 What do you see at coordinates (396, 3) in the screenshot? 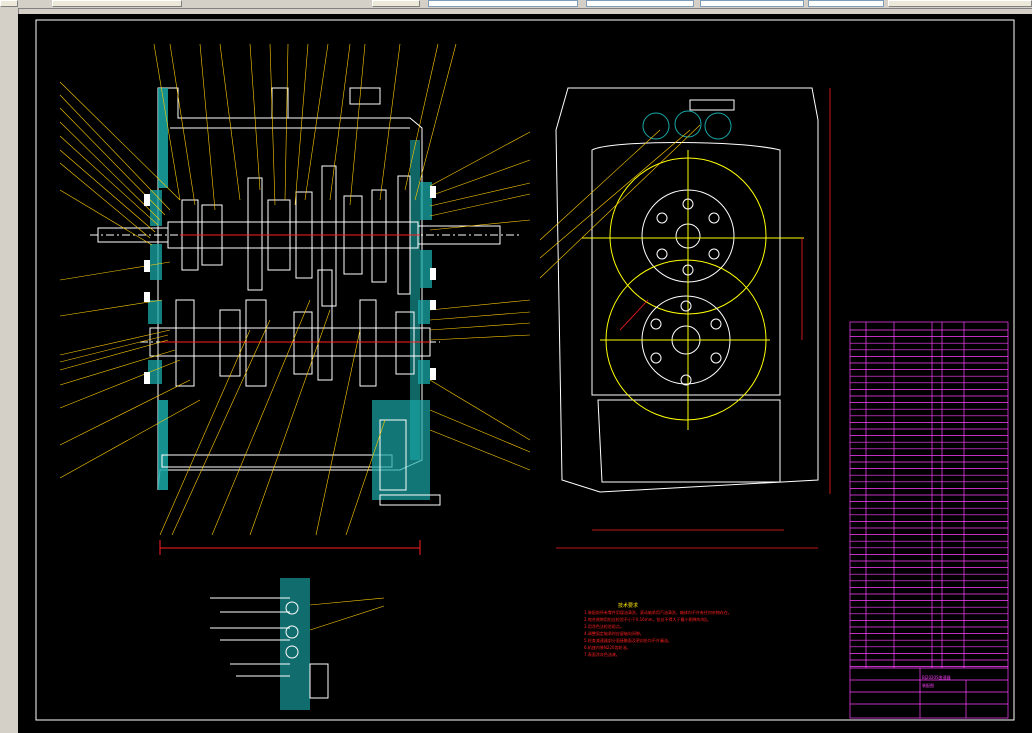
I see `toolbar-match-properties` at bounding box center [396, 3].